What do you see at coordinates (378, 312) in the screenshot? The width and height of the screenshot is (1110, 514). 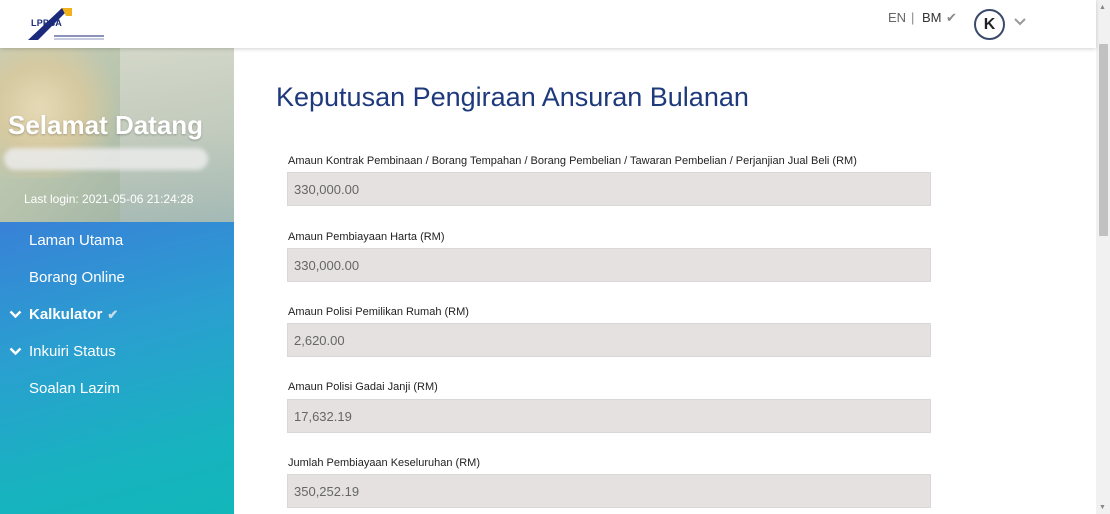 I see `field-label-amaun-polisi-pemilikan-rumah: Amaun Polisi Pemilikan Rumah (RM)` at bounding box center [378, 312].